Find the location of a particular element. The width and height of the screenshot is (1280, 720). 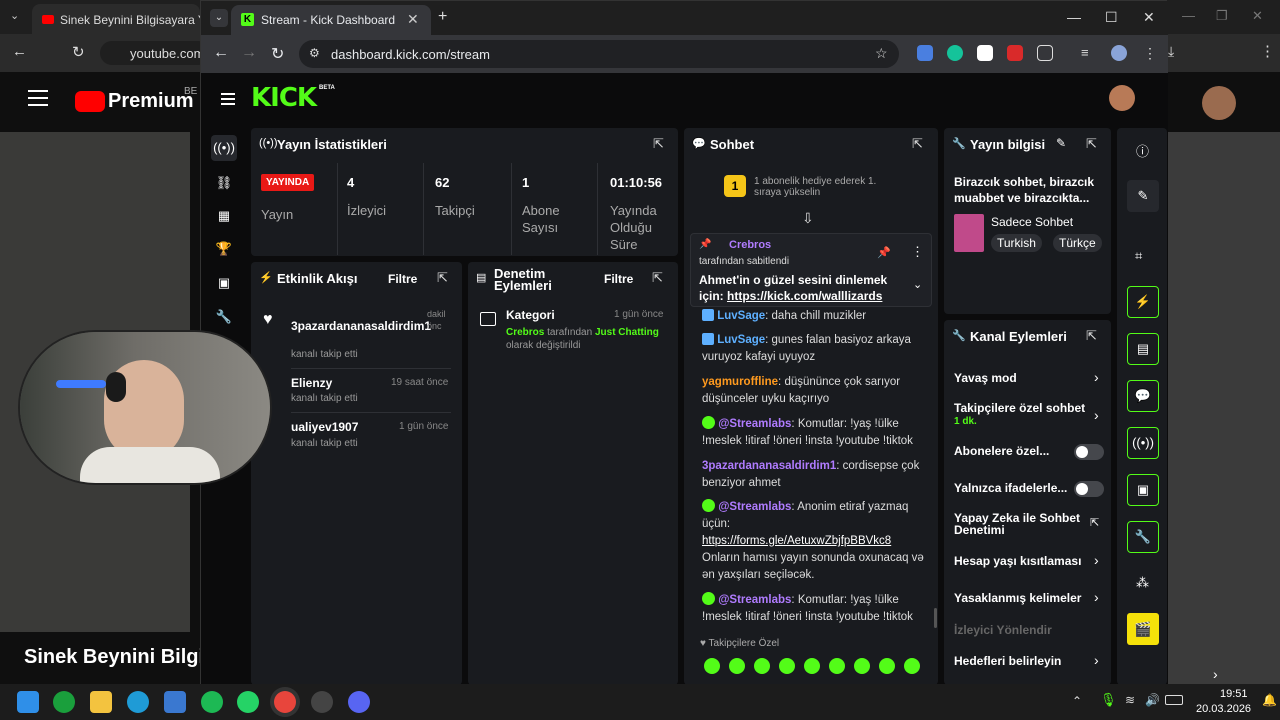

close-window-icon: ✕ is located at coordinates (1149, 17).